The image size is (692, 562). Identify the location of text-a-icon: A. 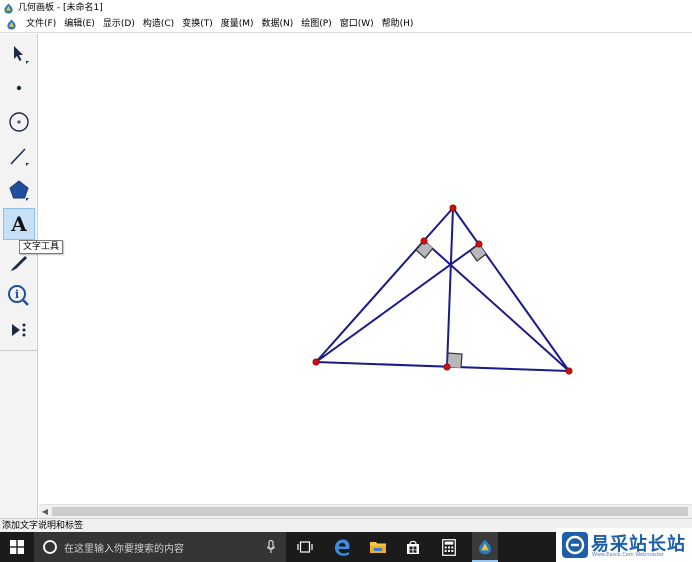
(18, 224).